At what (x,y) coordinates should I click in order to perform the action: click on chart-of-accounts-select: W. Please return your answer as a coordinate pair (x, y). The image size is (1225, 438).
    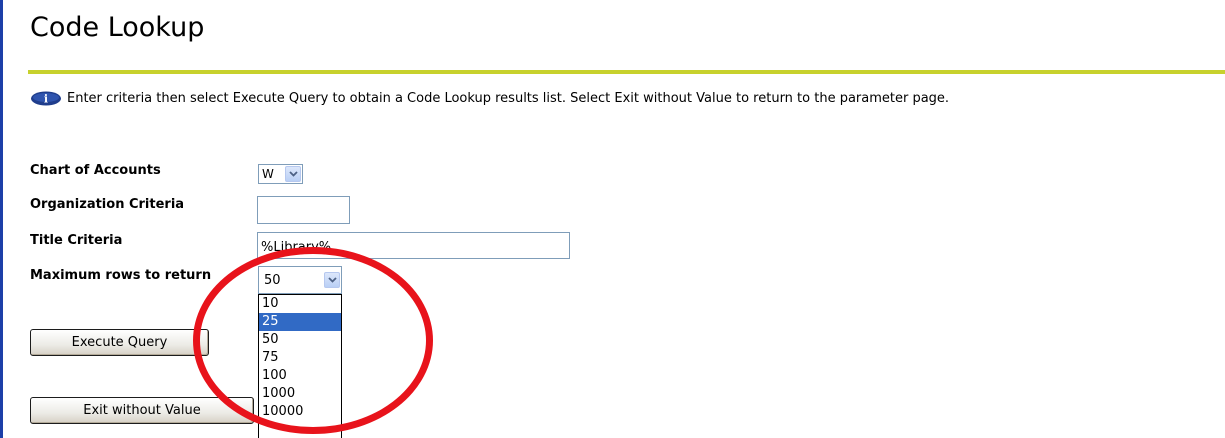
    Looking at the image, I should click on (280, 174).